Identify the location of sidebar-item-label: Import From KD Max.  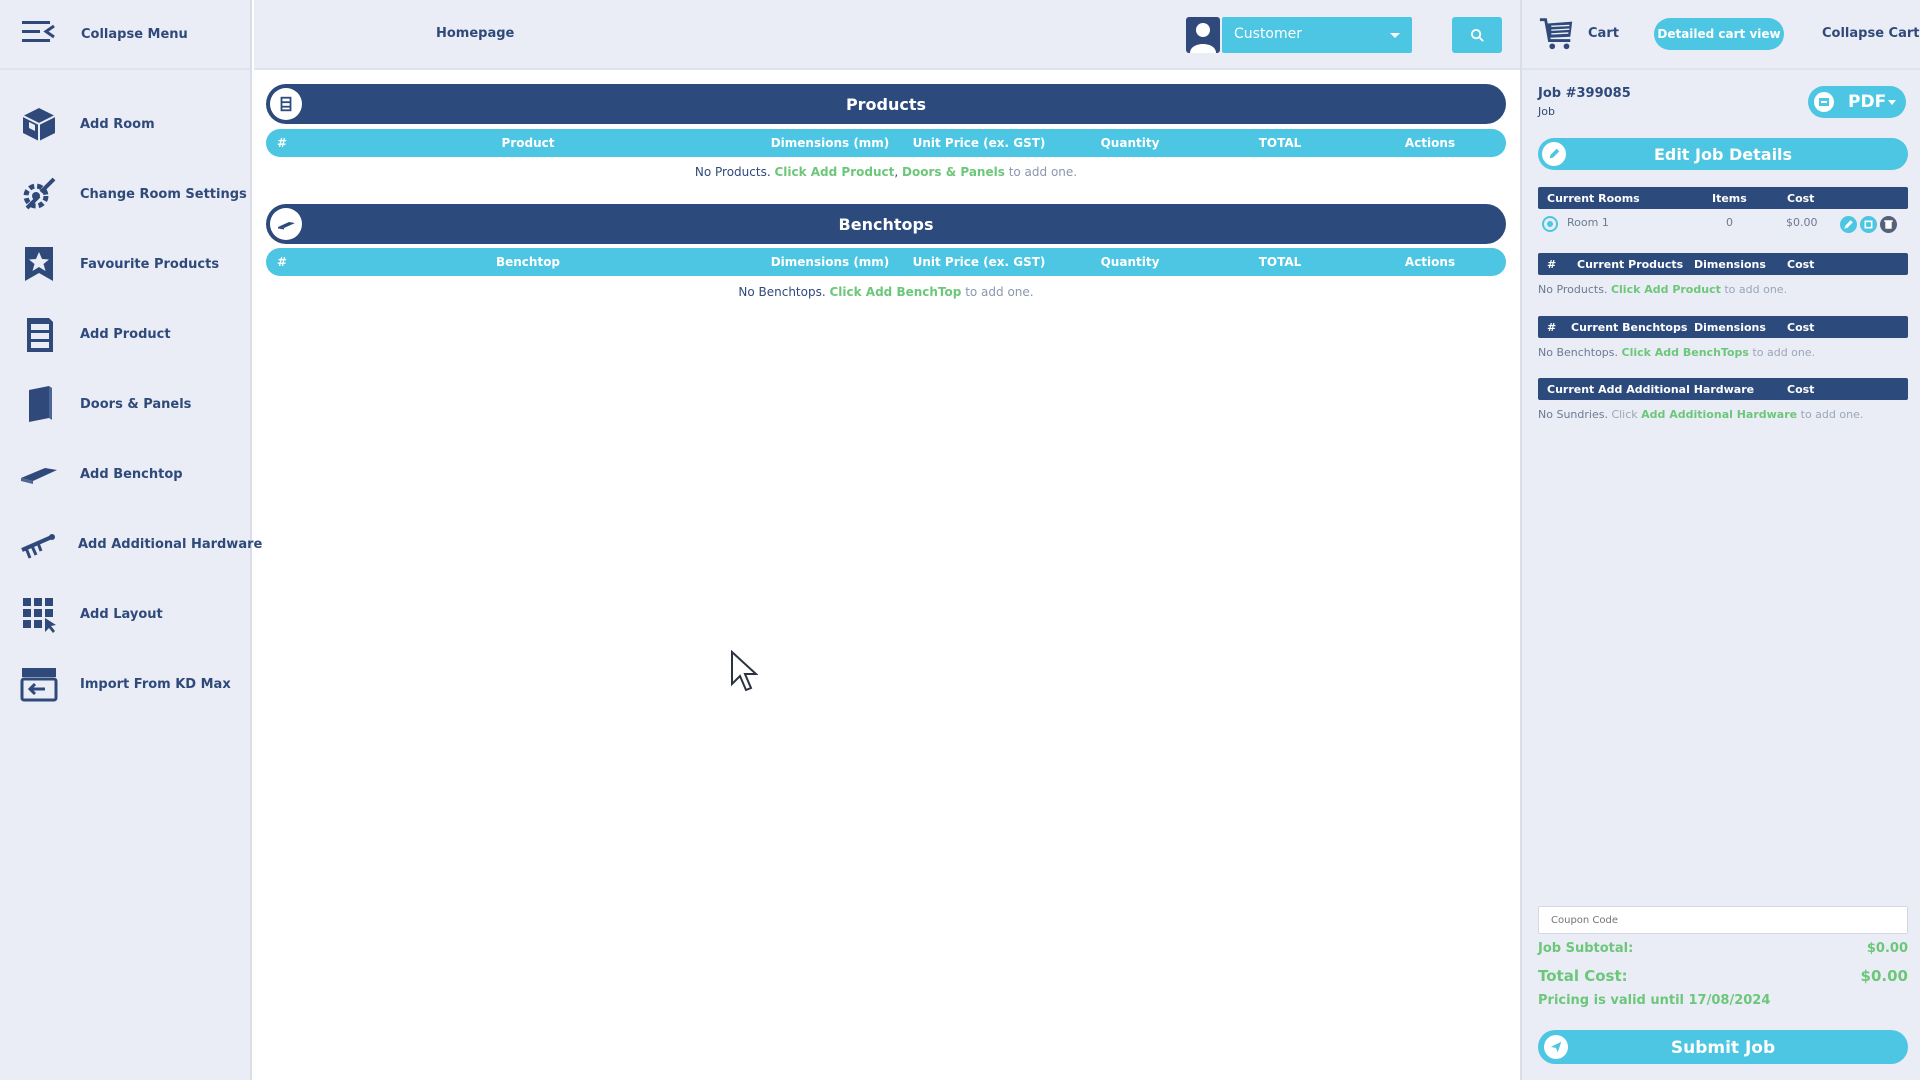
(155, 684).